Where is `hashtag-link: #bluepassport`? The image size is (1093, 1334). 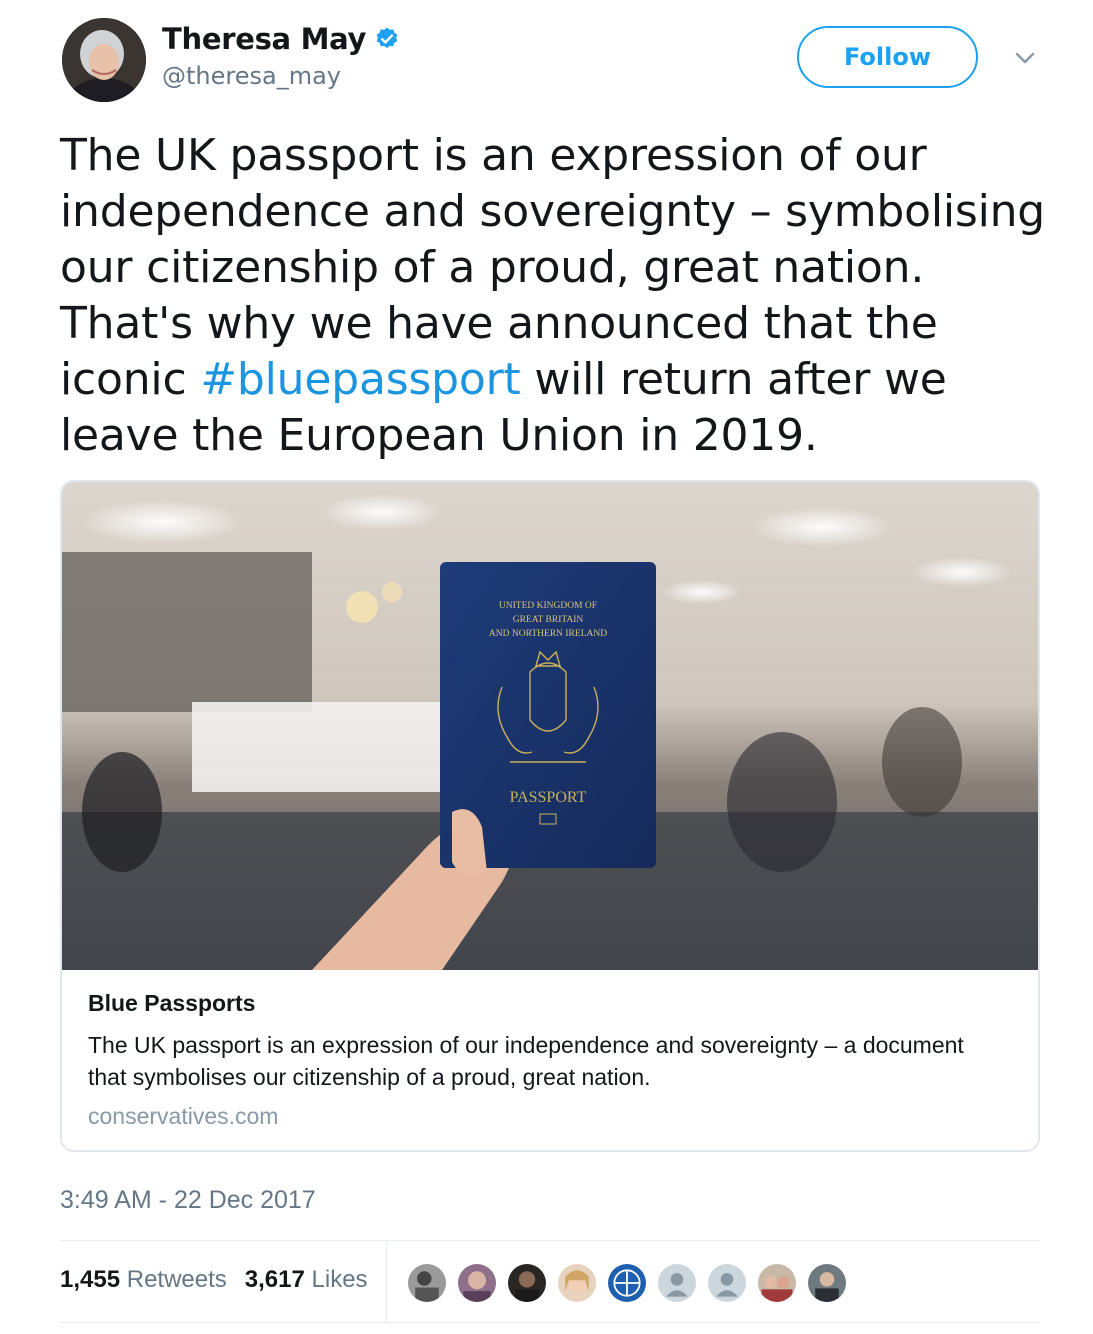
hashtag-link: #bluepassport is located at coordinates (360, 379).